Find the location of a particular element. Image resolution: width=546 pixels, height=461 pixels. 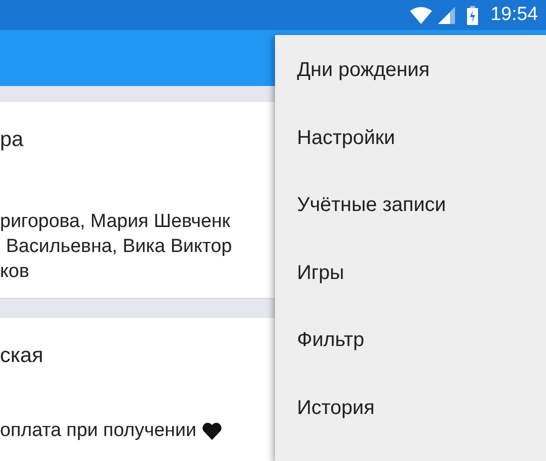

menu-item: Учётные записи is located at coordinates (410, 206).